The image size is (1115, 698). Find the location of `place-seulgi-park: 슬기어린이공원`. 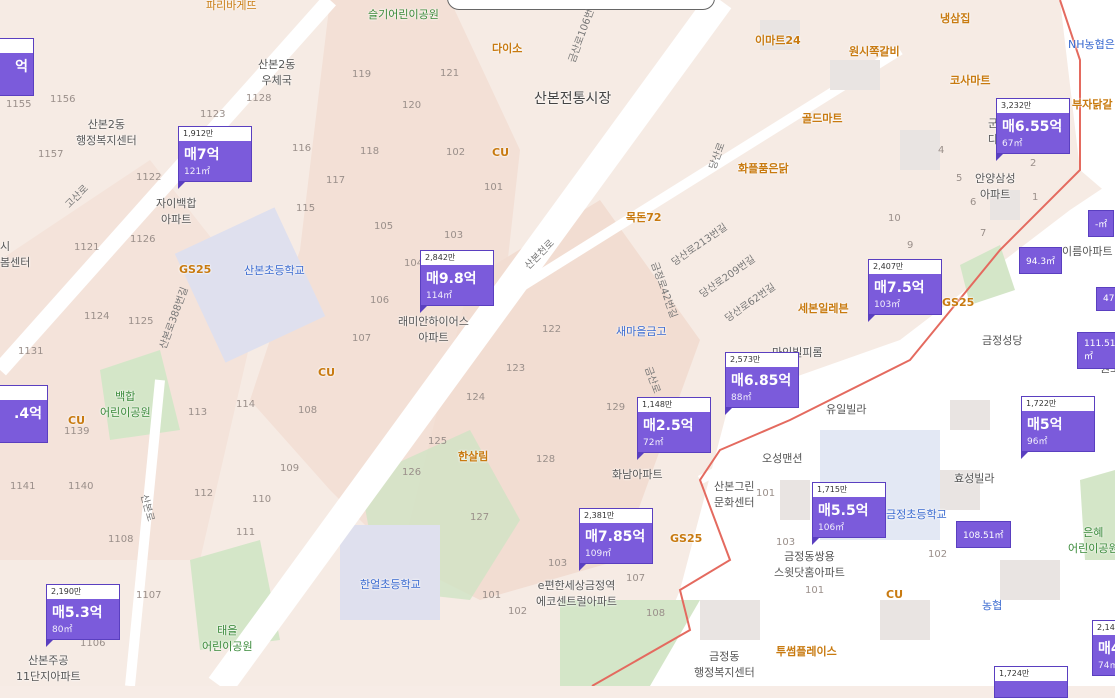

place-seulgi-park: 슬기어린이공원 is located at coordinates (403, 14).